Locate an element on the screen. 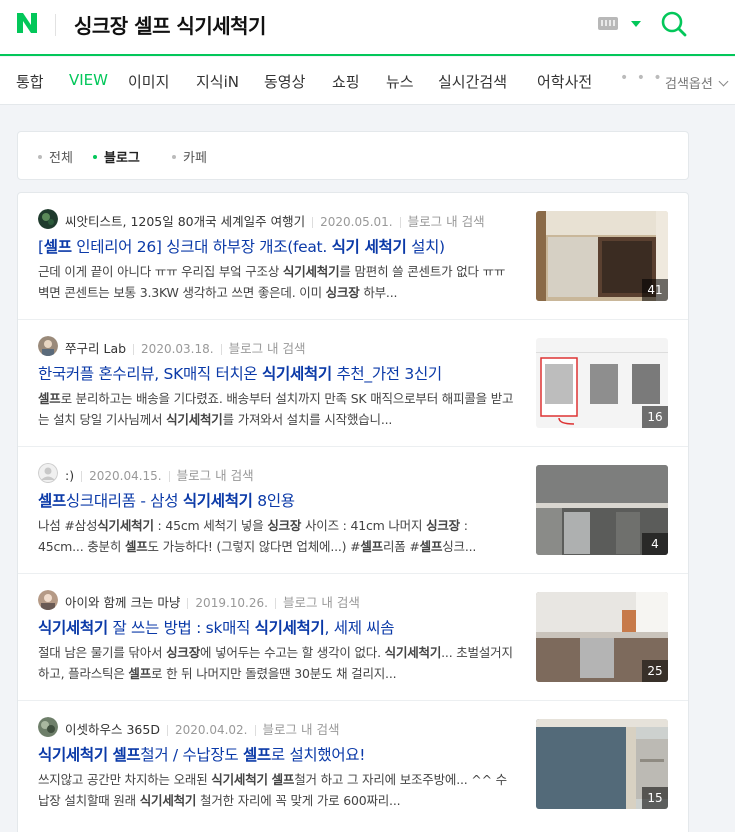  filter-all: 전체 is located at coordinates (55, 156).